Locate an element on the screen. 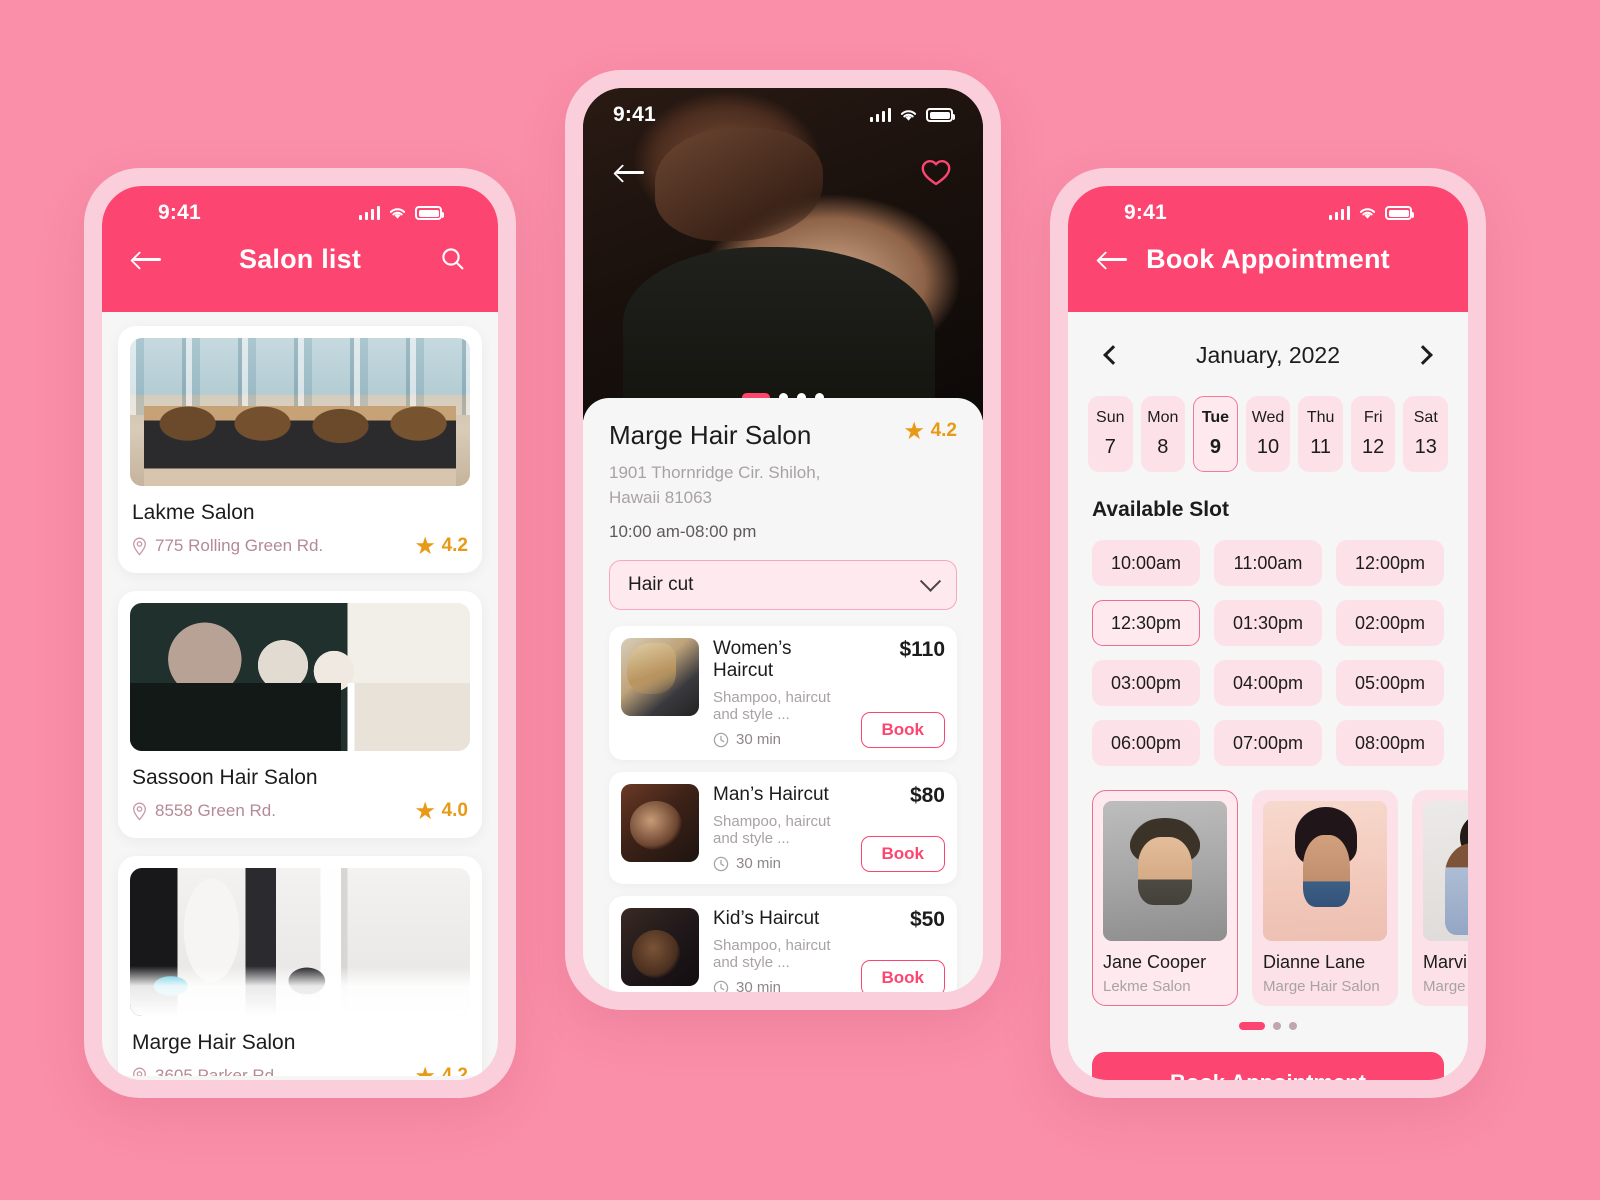 Image resolution: width=1600 pixels, height=1200 pixels. header-spacer is located at coordinates (1423, 259).